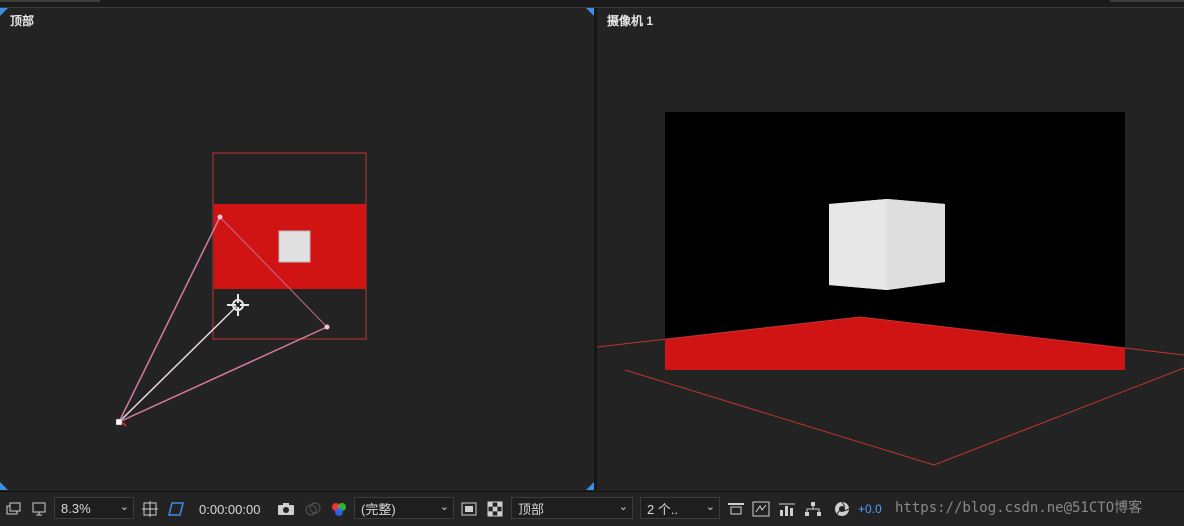 The height and width of the screenshot is (526, 1184). What do you see at coordinates (870, 509) in the screenshot?
I see `exposure-value: +0.0` at bounding box center [870, 509].